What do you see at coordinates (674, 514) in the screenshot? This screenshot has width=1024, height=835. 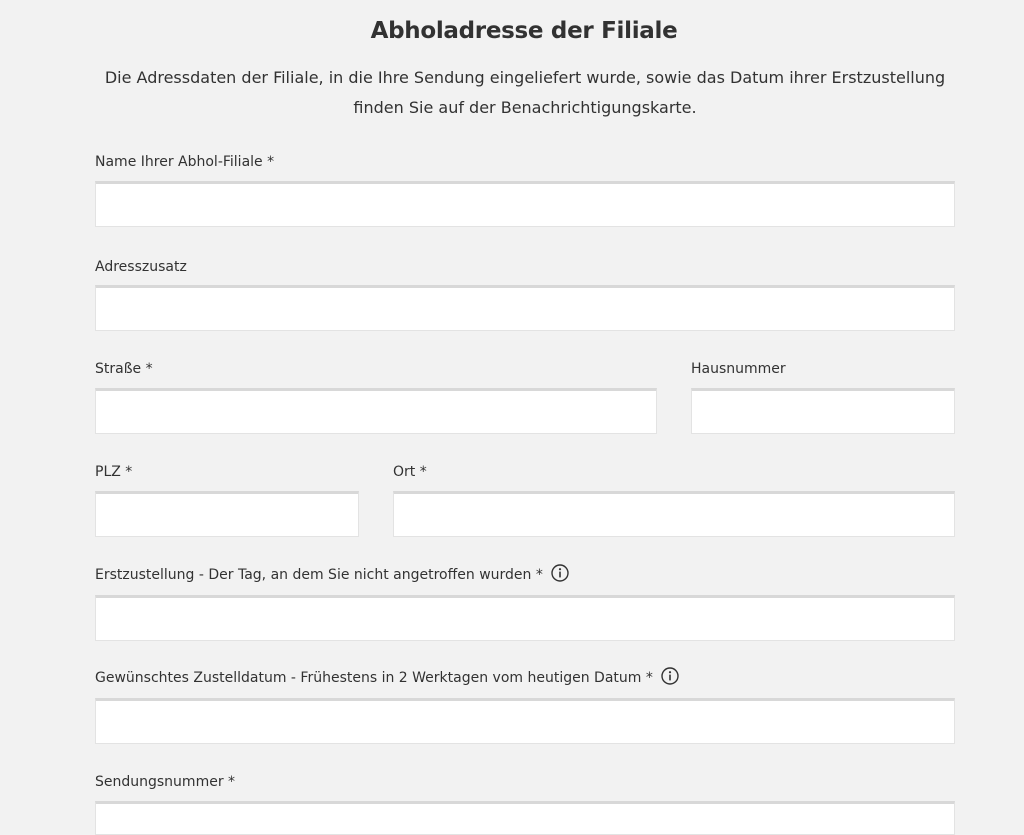 I see `ort-input` at bounding box center [674, 514].